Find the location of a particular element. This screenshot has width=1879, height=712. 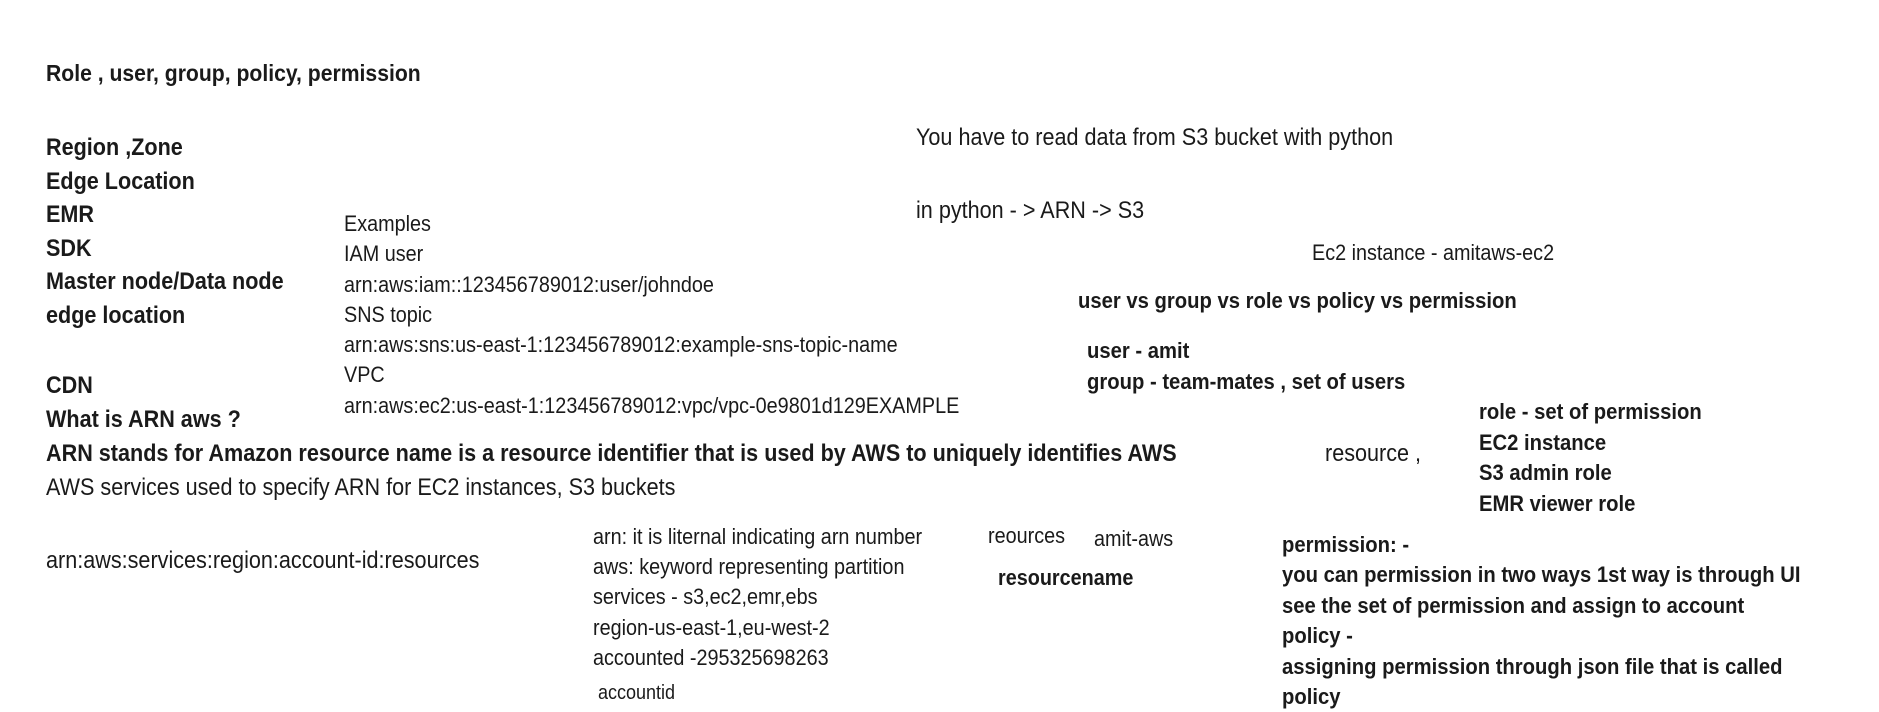

arn-part: services - s3,ec2,emr,ebs is located at coordinates (705, 597).